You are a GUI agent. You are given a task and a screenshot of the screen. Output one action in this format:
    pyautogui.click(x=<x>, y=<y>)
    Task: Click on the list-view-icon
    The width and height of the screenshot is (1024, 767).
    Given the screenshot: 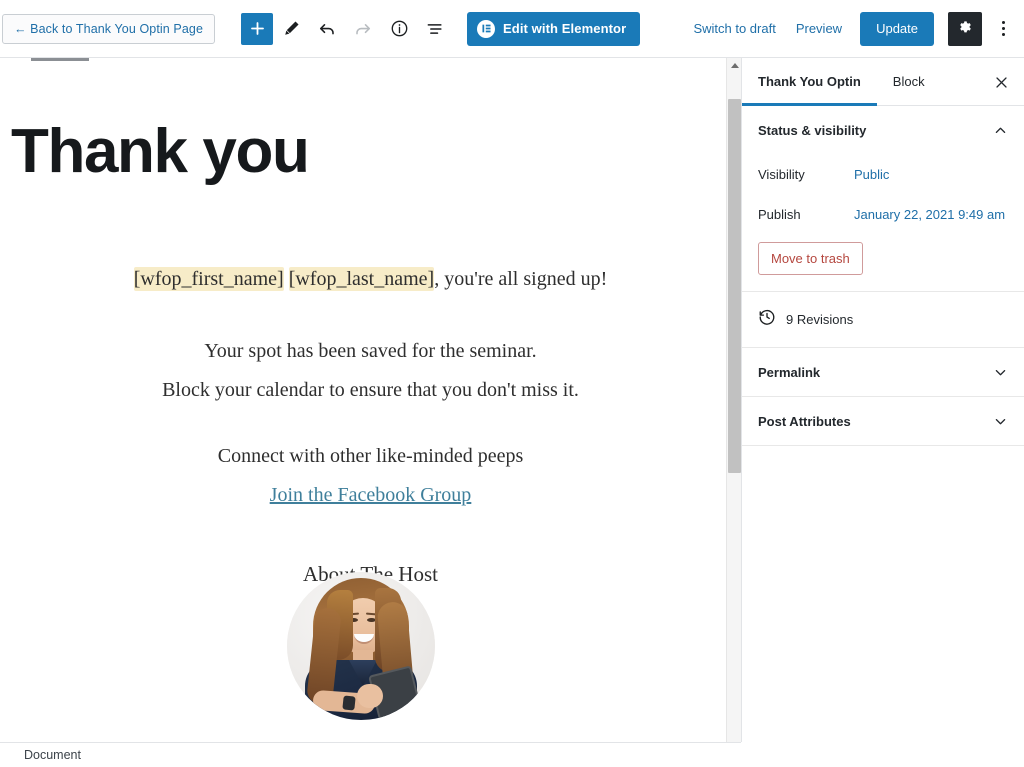 What is the action you would take?
    pyautogui.click(x=434, y=28)
    